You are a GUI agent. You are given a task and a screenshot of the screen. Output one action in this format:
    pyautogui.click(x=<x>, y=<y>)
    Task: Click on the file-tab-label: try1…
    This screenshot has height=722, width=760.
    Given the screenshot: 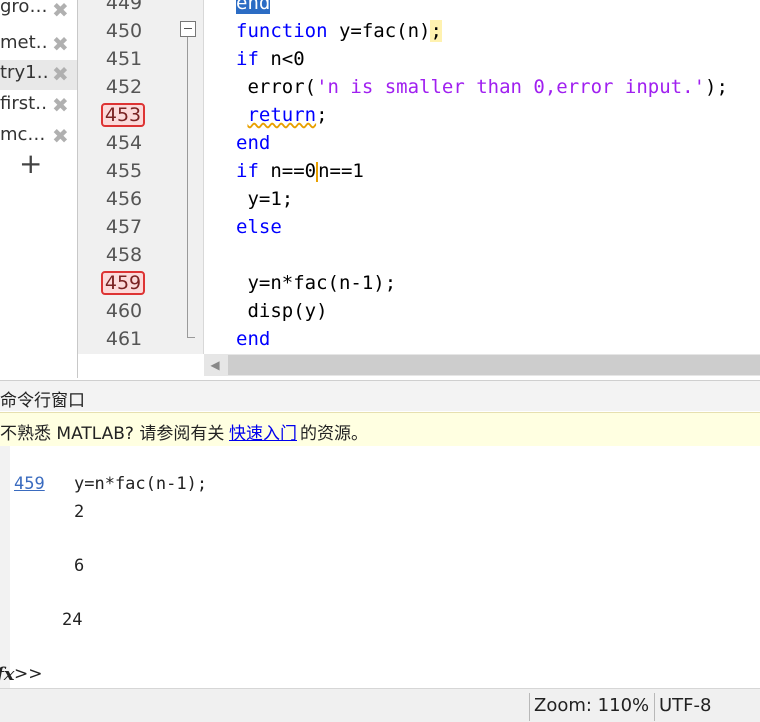 What is the action you would take?
    pyautogui.click(x=24, y=72)
    